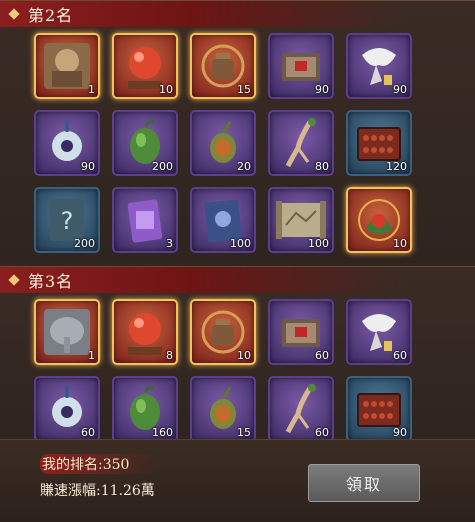 The height and width of the screenshot is (522, 475). Describe the element at coordinates (301, 143) in the screenshot. I see `reward-item: 80` at that location.